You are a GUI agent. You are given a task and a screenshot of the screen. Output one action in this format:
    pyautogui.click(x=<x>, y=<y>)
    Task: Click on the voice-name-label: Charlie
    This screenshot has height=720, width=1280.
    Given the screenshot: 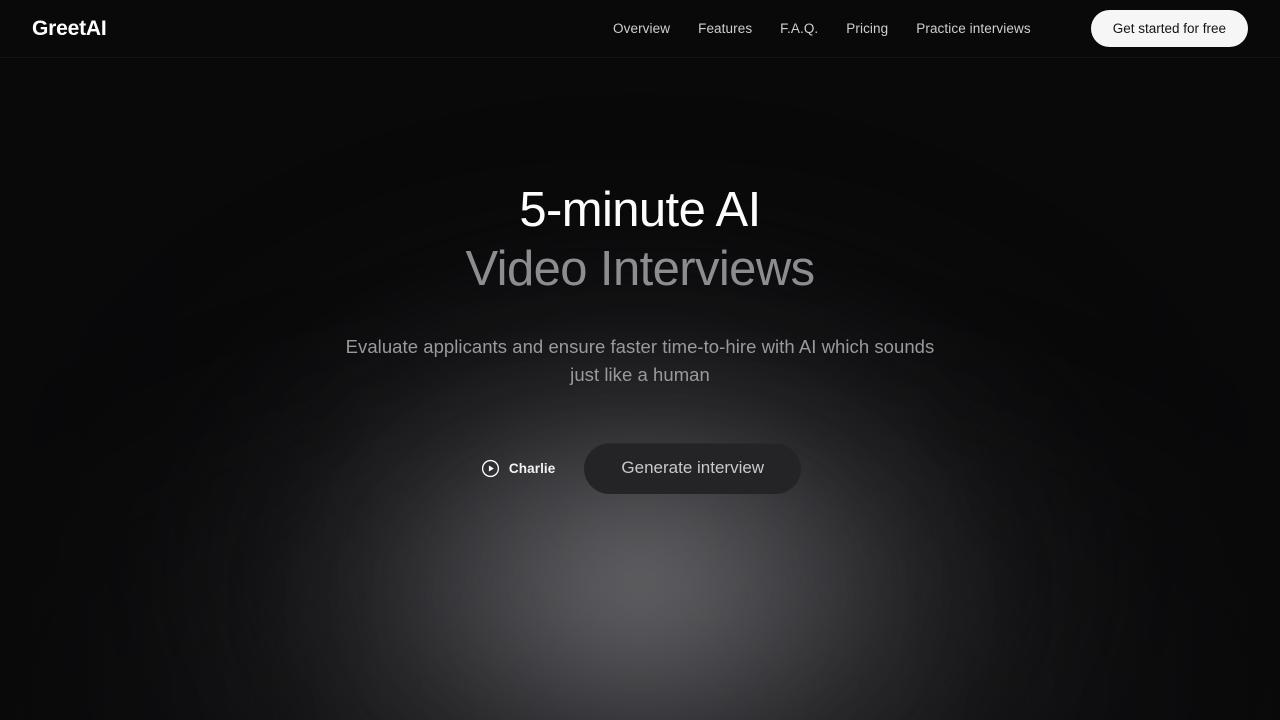 What is the action you would take?
    pyautogui.click(x=532, y=468)
    